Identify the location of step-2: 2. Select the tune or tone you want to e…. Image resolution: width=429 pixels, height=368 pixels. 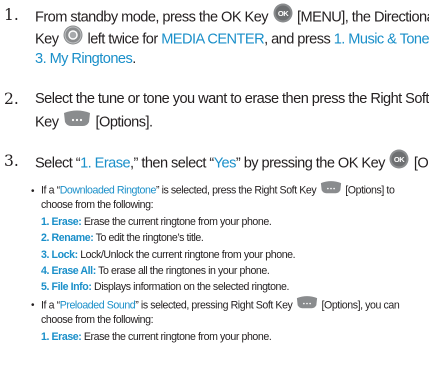
(216, 110).